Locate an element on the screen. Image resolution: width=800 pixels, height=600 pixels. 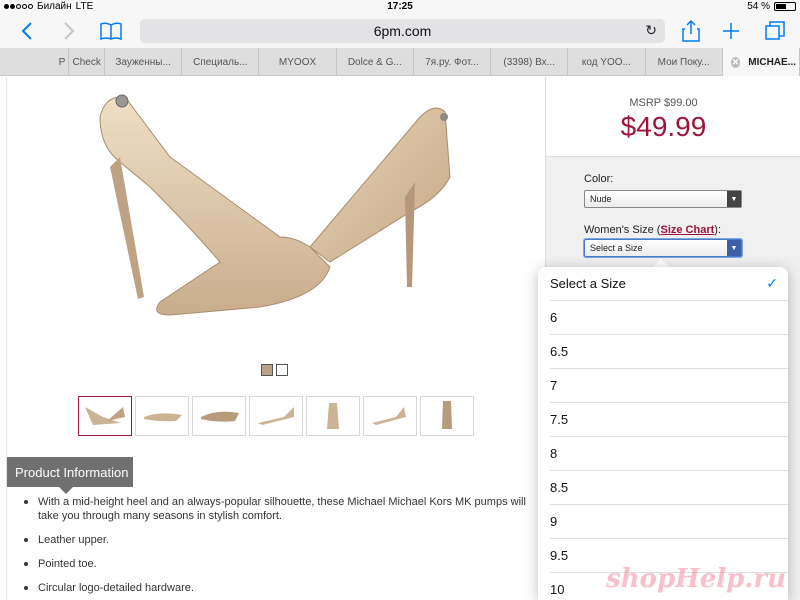
browser-toolbar: 6pm.com ↻ is located at coordinates (400, 31).